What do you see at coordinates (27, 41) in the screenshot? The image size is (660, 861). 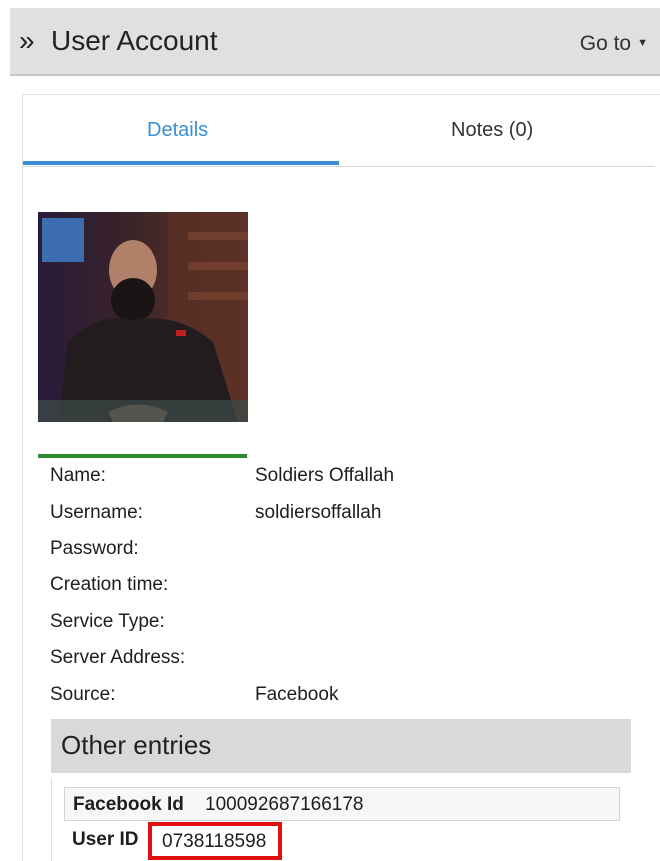 I see `double-chevron-right-icon: »` at bounding box center [27, 41].